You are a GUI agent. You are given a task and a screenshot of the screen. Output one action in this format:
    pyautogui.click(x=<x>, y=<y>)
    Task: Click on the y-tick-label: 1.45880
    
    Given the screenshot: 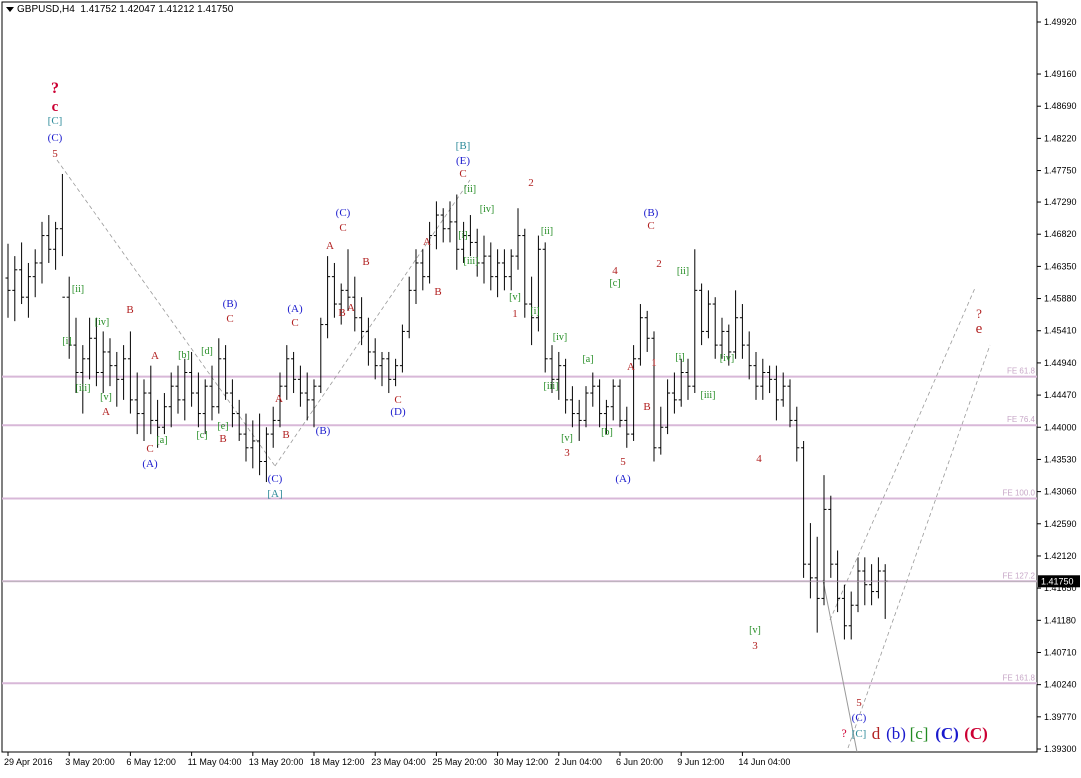 What is the action you would take?
    pyautogui.click(x=1060, y=299)
    